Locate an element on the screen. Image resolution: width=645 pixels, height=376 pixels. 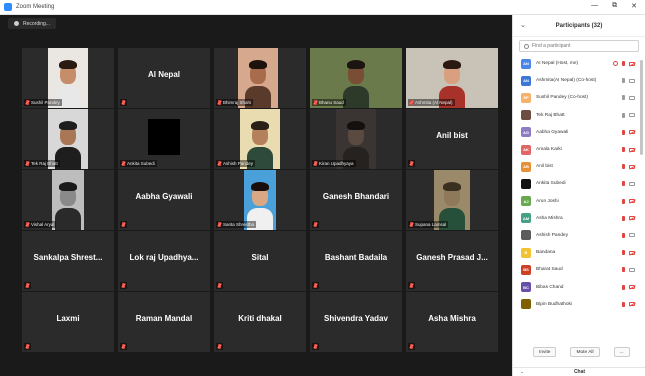
close-button: ✕ is located at coordinates (634, 6).